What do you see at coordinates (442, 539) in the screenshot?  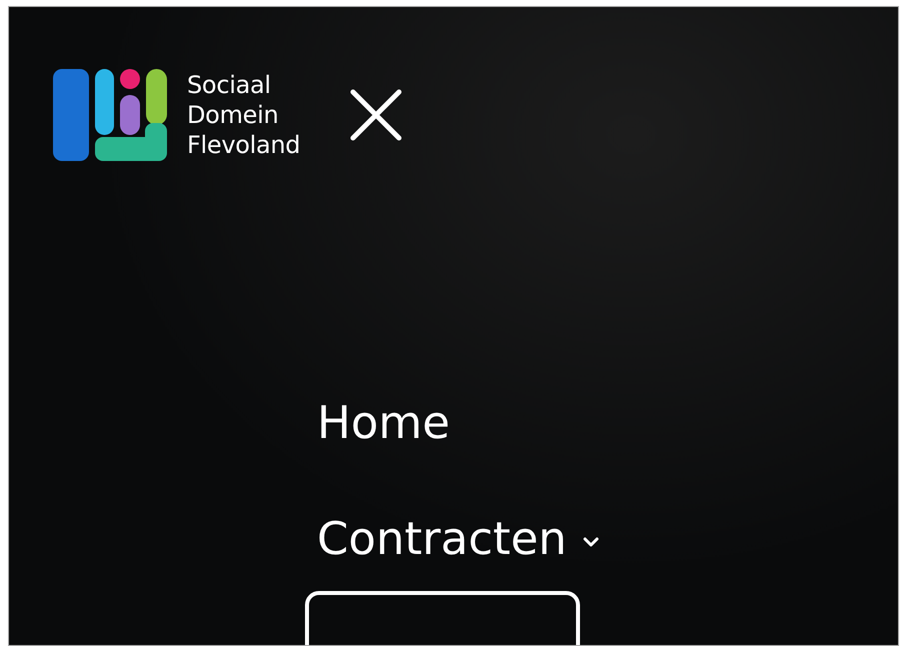 I see `menu-item: Contracten` at bounding box center [442, 539].